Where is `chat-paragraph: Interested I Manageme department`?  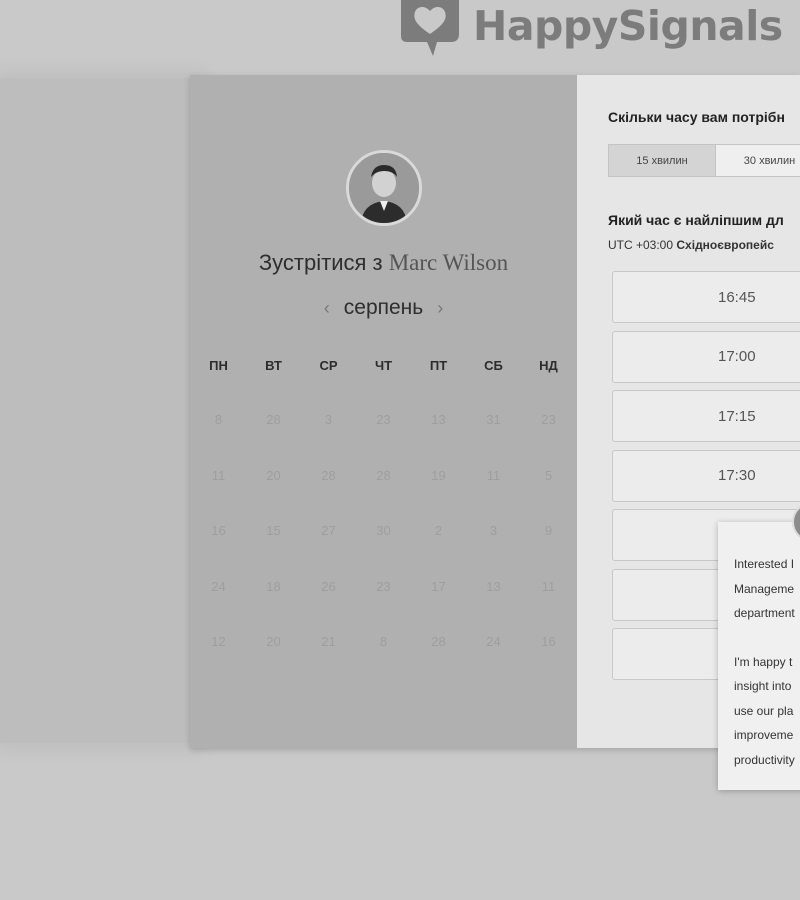
chat-paragraph: Interested I Manageme department is located at coordinates (767, 589).